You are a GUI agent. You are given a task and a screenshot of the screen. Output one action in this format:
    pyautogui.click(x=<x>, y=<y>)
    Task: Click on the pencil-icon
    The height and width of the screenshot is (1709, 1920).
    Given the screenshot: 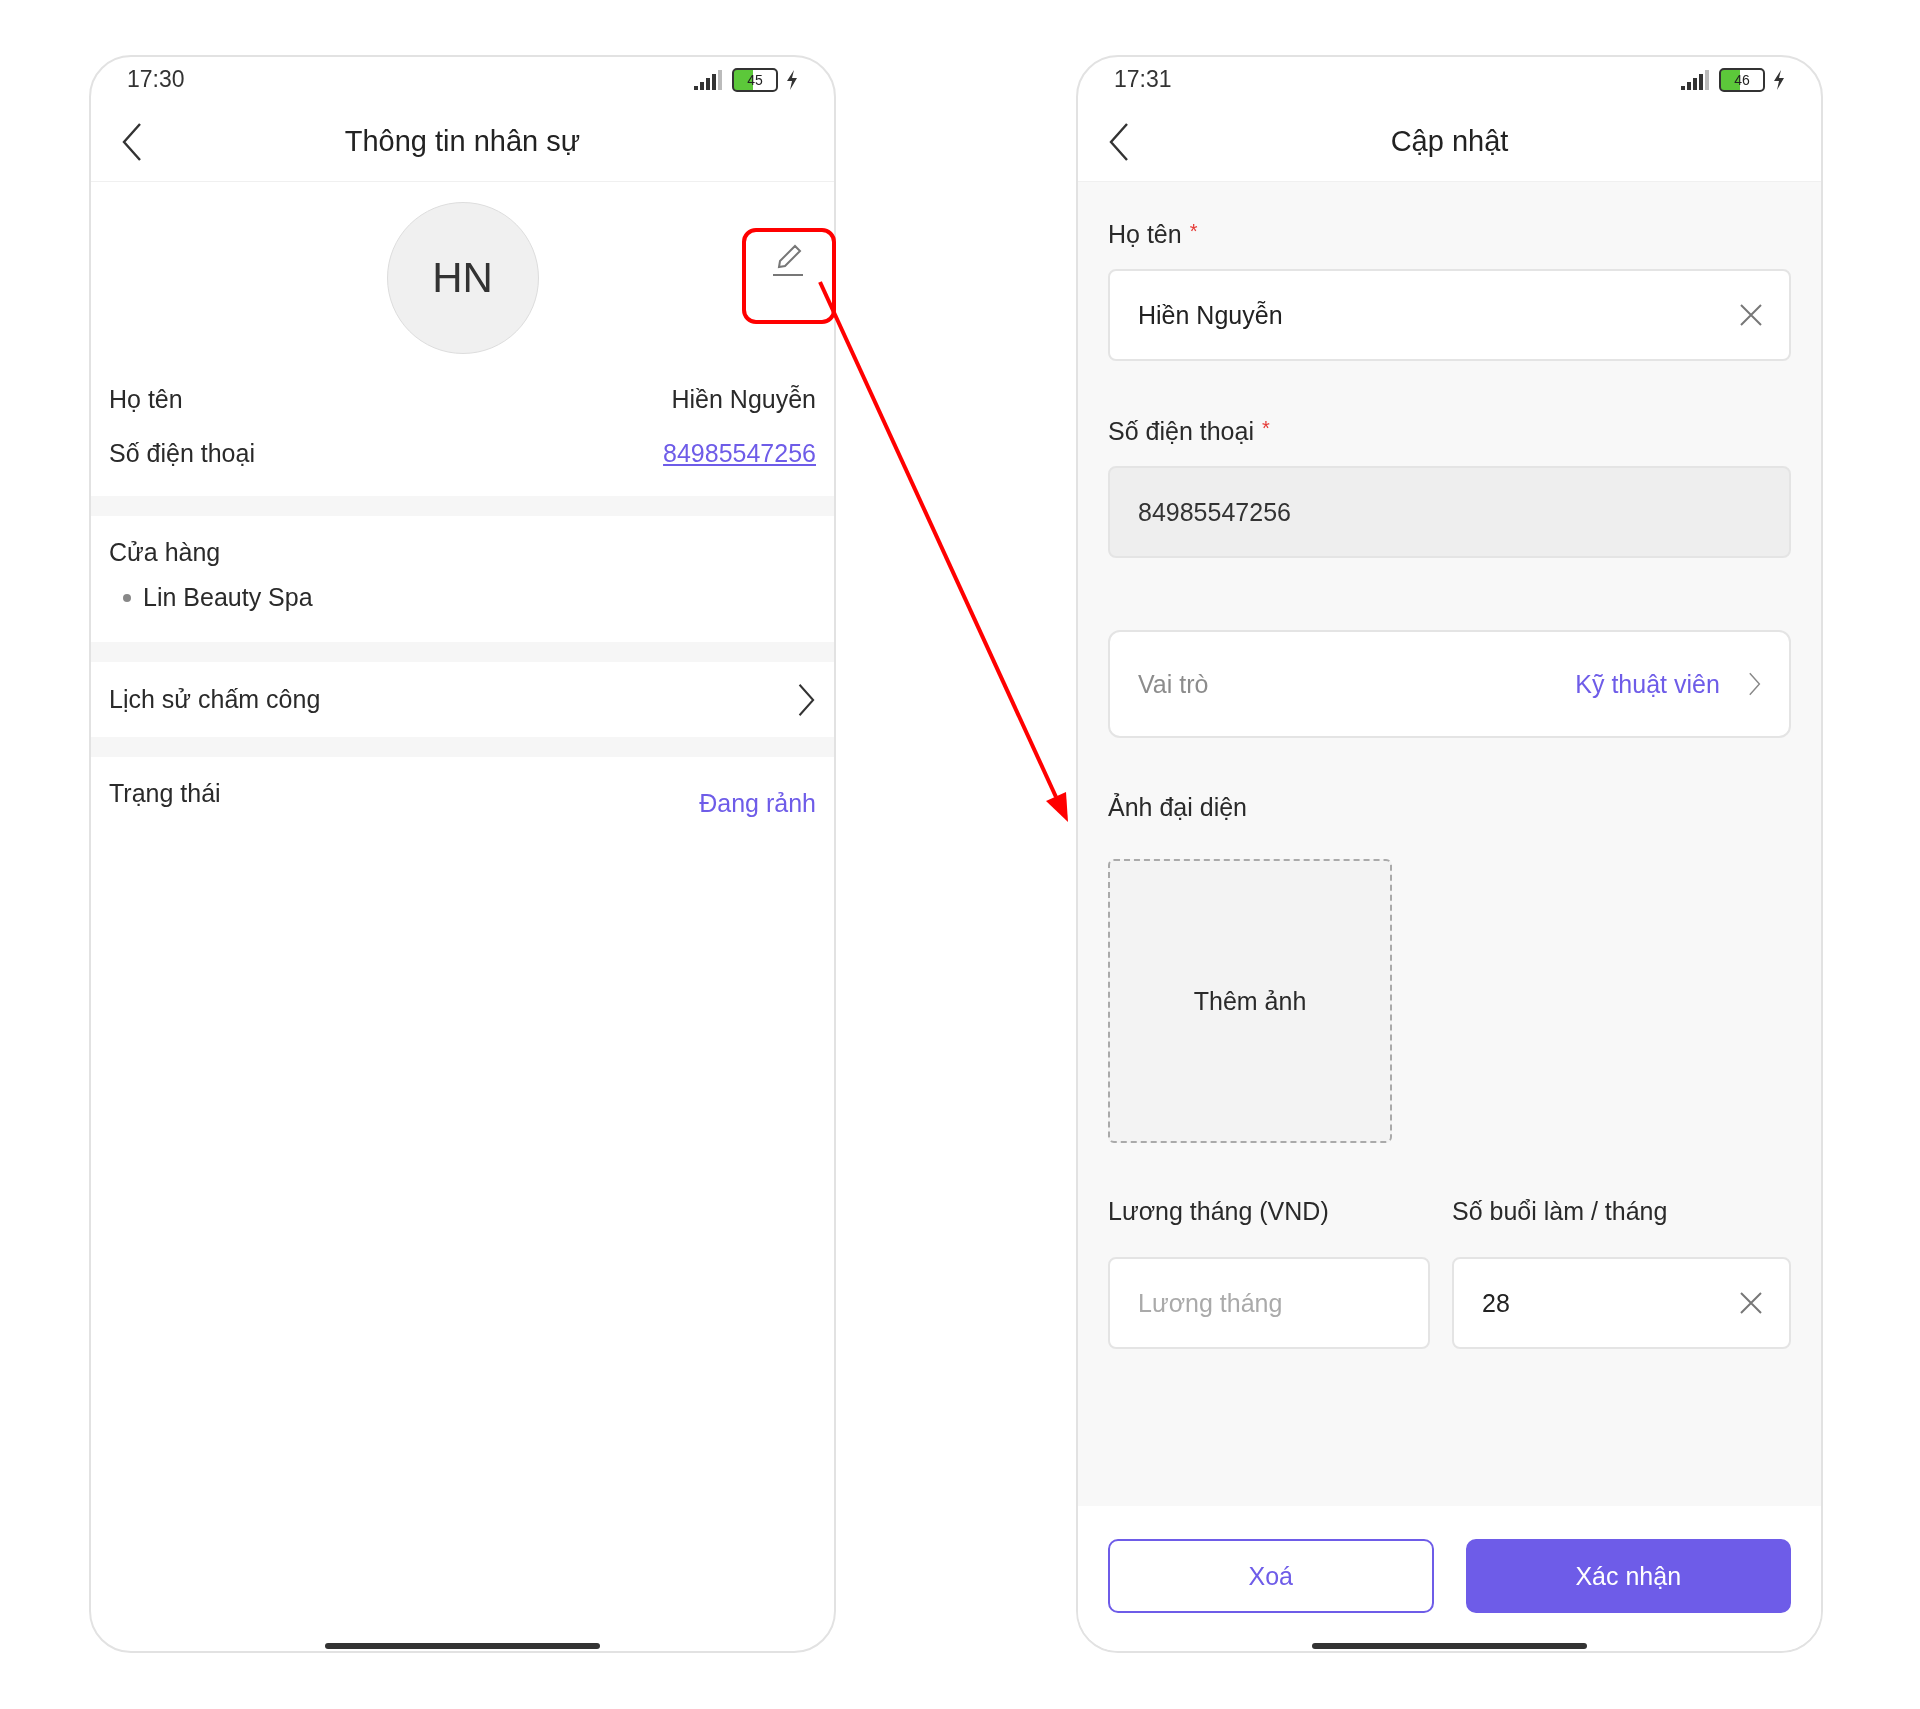 What is the action you would take?
    pyautogui.click(x=788, y=260)
    